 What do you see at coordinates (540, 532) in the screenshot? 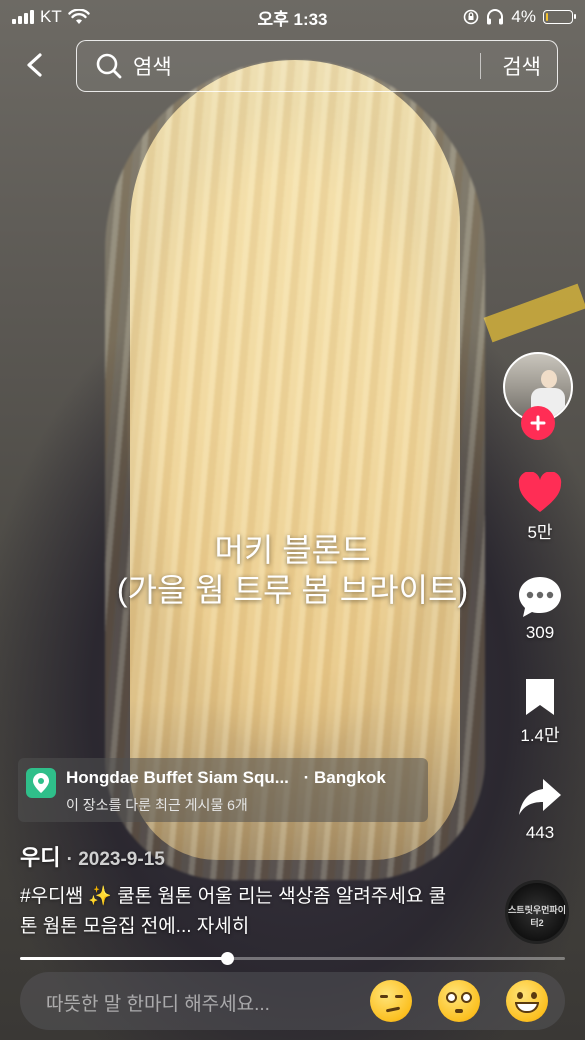
I see `like-count: 5만` at bounding box center [540, 532].